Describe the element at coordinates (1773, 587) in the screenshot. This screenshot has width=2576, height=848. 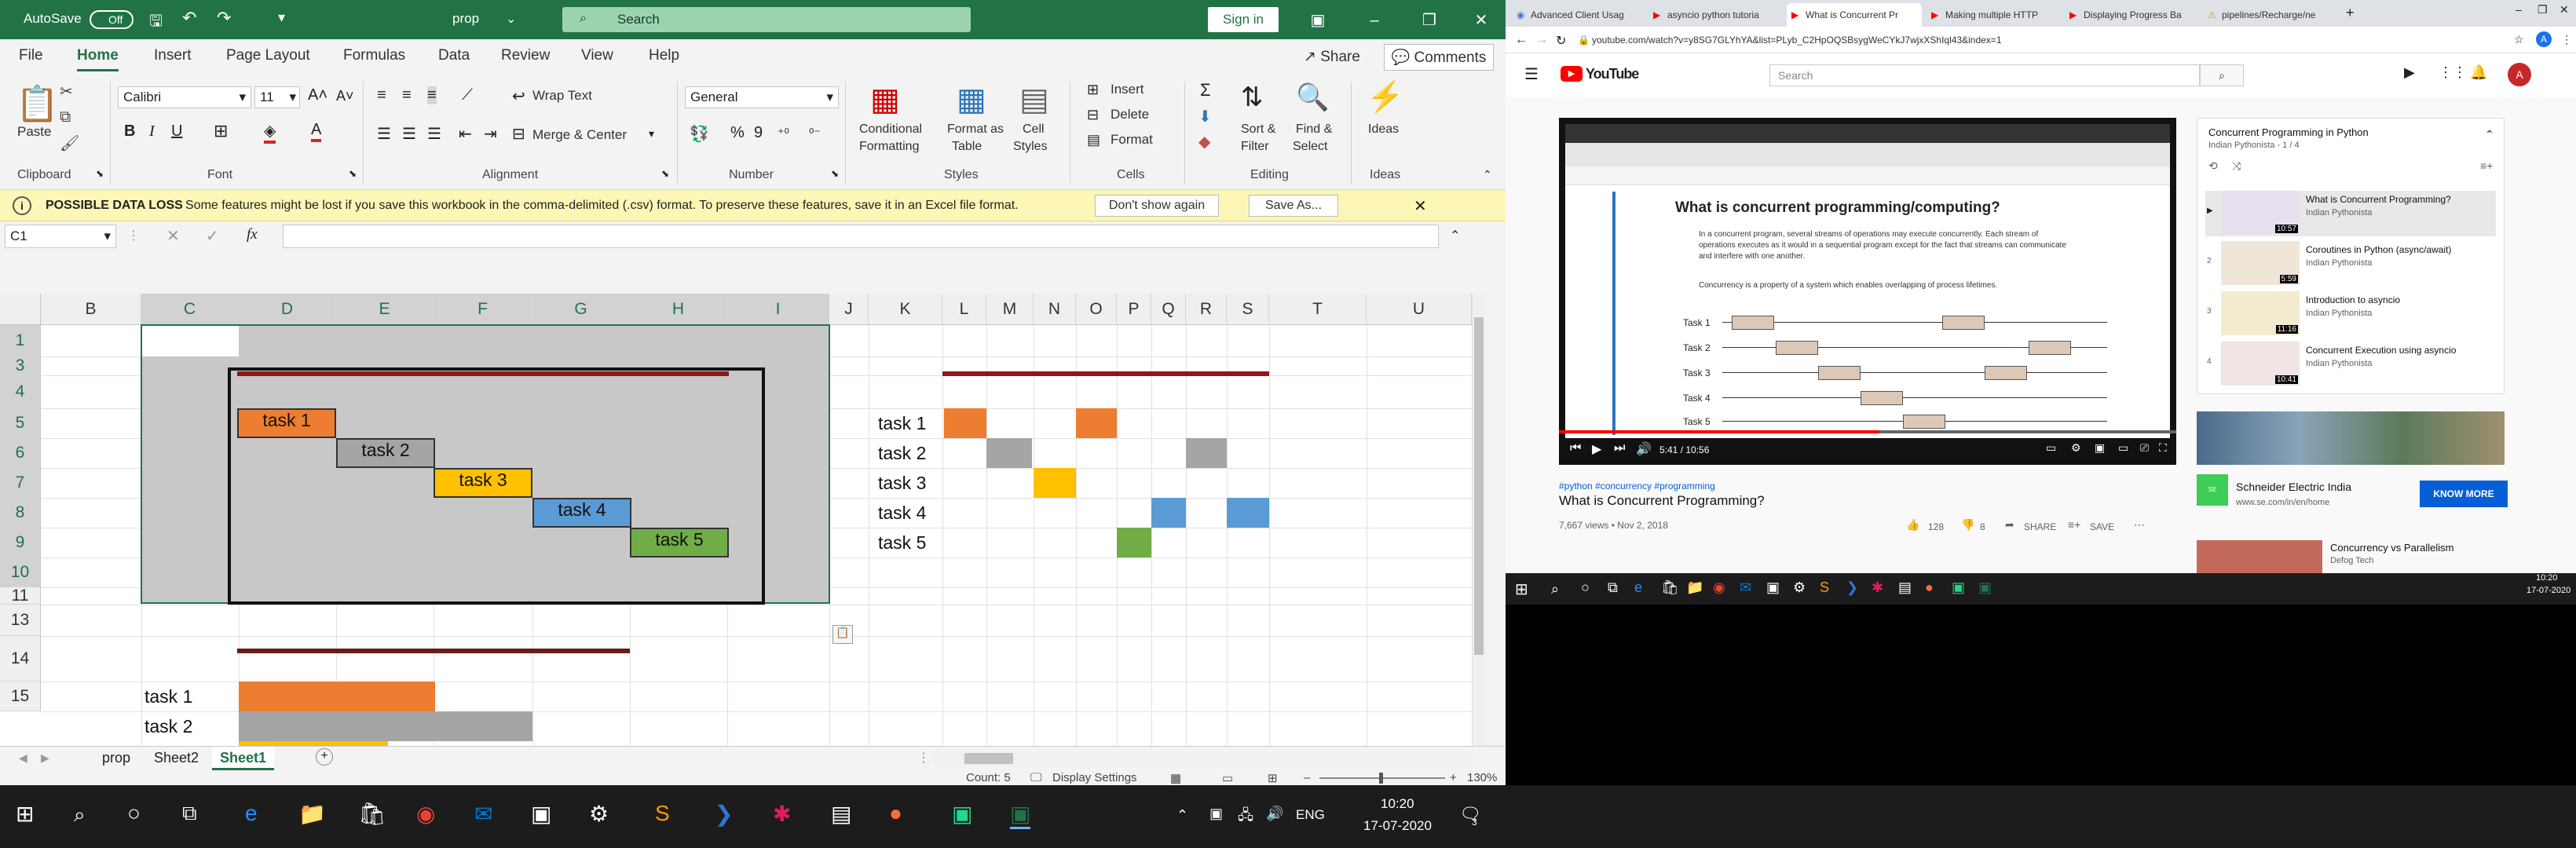
I see `app-icon: ▣` at that location.